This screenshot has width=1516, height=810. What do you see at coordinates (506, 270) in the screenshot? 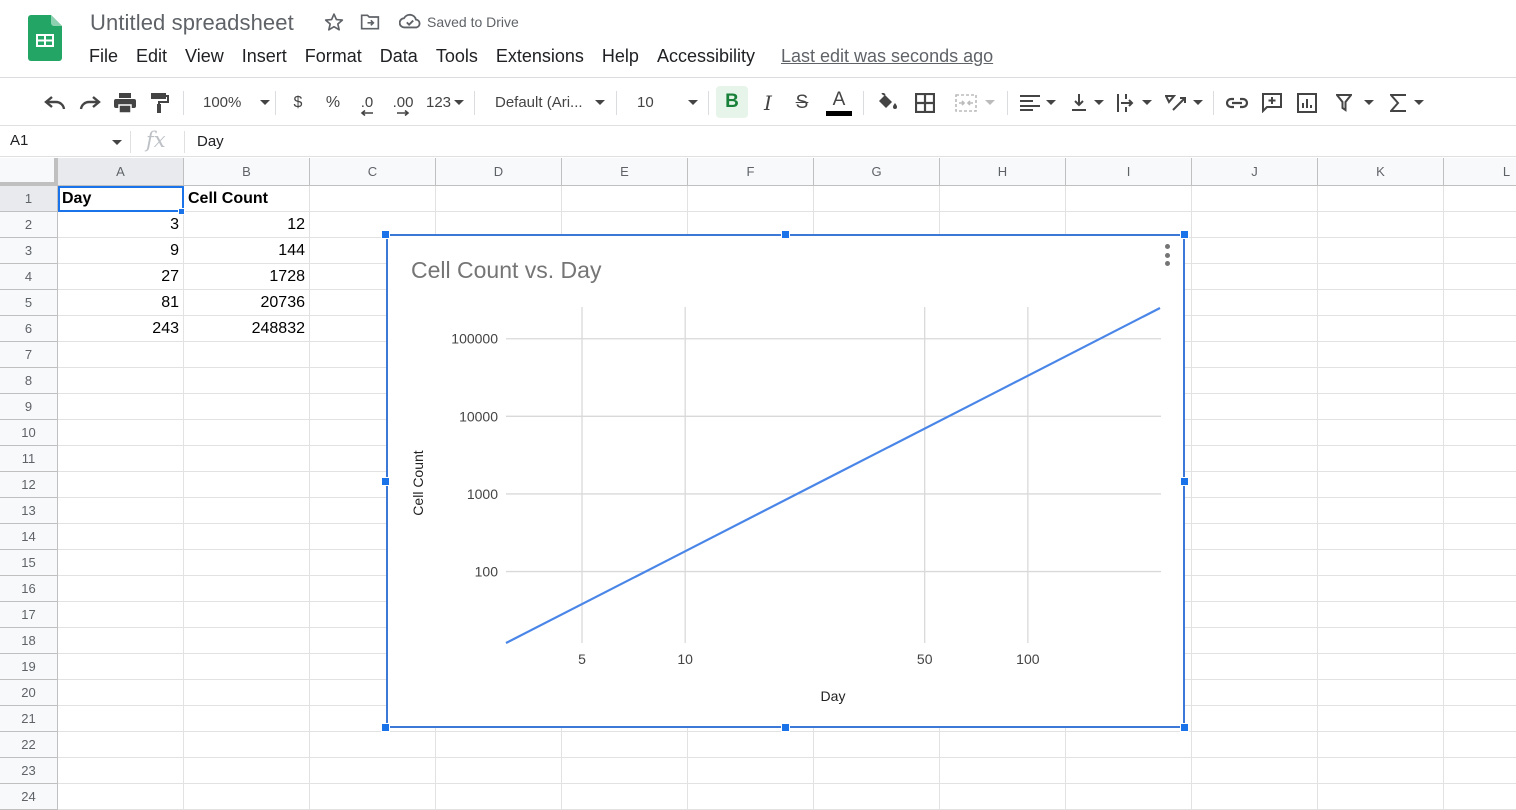
I see `chart-title: Cell Count vs. Day` at bounding box center [506, 270].